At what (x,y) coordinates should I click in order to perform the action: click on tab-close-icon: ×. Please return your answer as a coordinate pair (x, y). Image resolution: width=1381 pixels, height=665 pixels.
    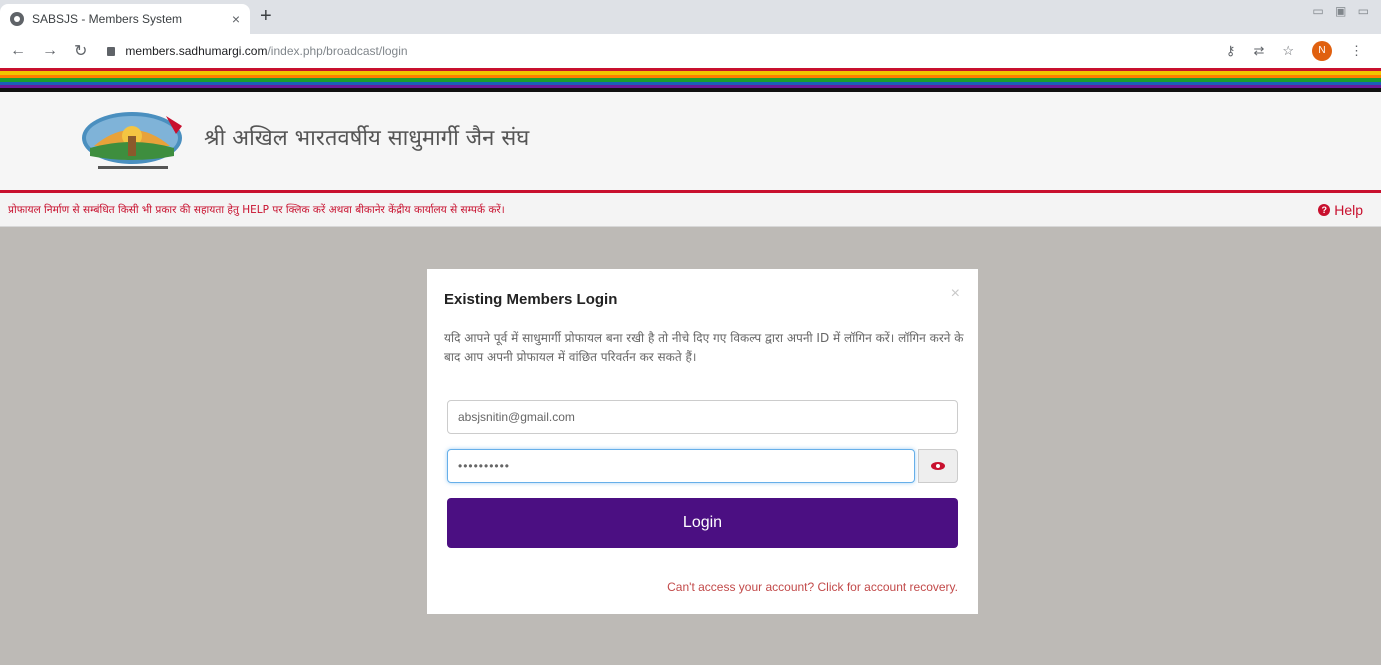
    Looking at the image, I should click on (236, 19).